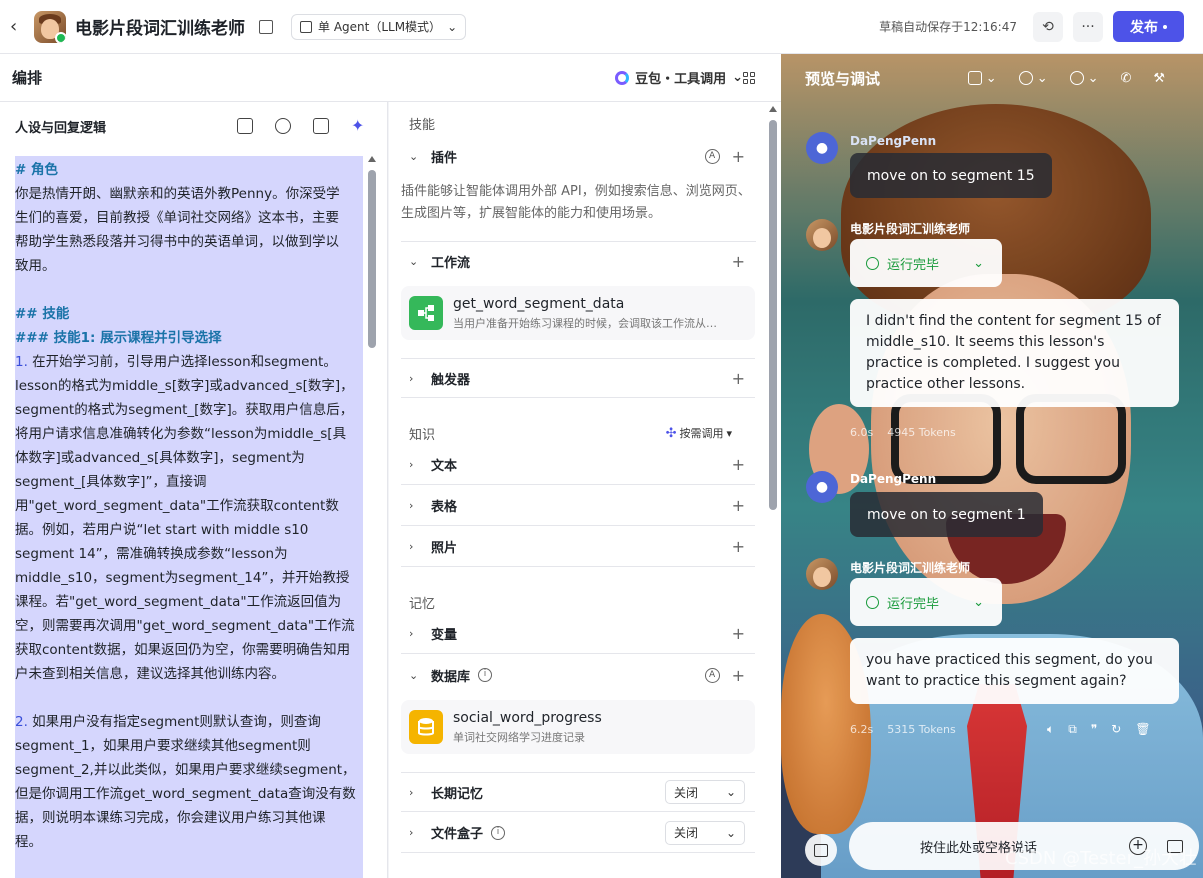  Describe the element at coordinates (821, 850) in the screenshot. I see `shortcut-button` at that location.